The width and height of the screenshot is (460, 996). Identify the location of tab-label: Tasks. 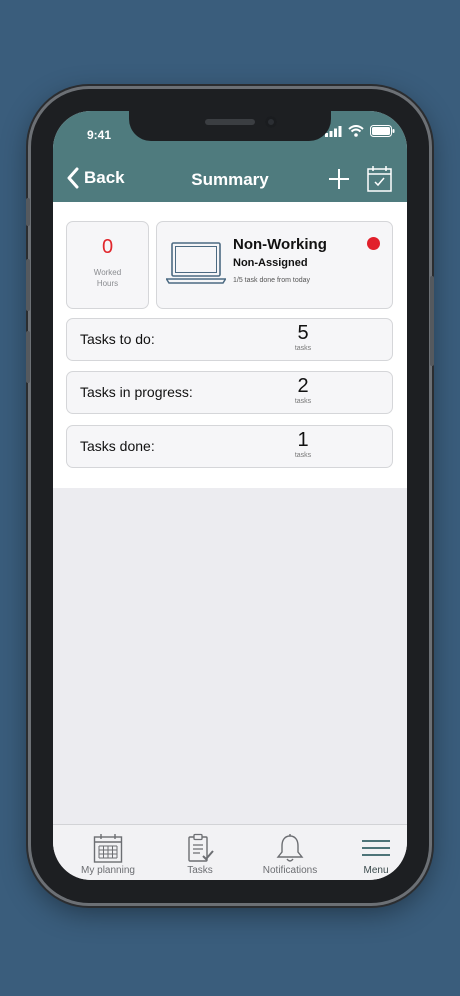
(200, 870).